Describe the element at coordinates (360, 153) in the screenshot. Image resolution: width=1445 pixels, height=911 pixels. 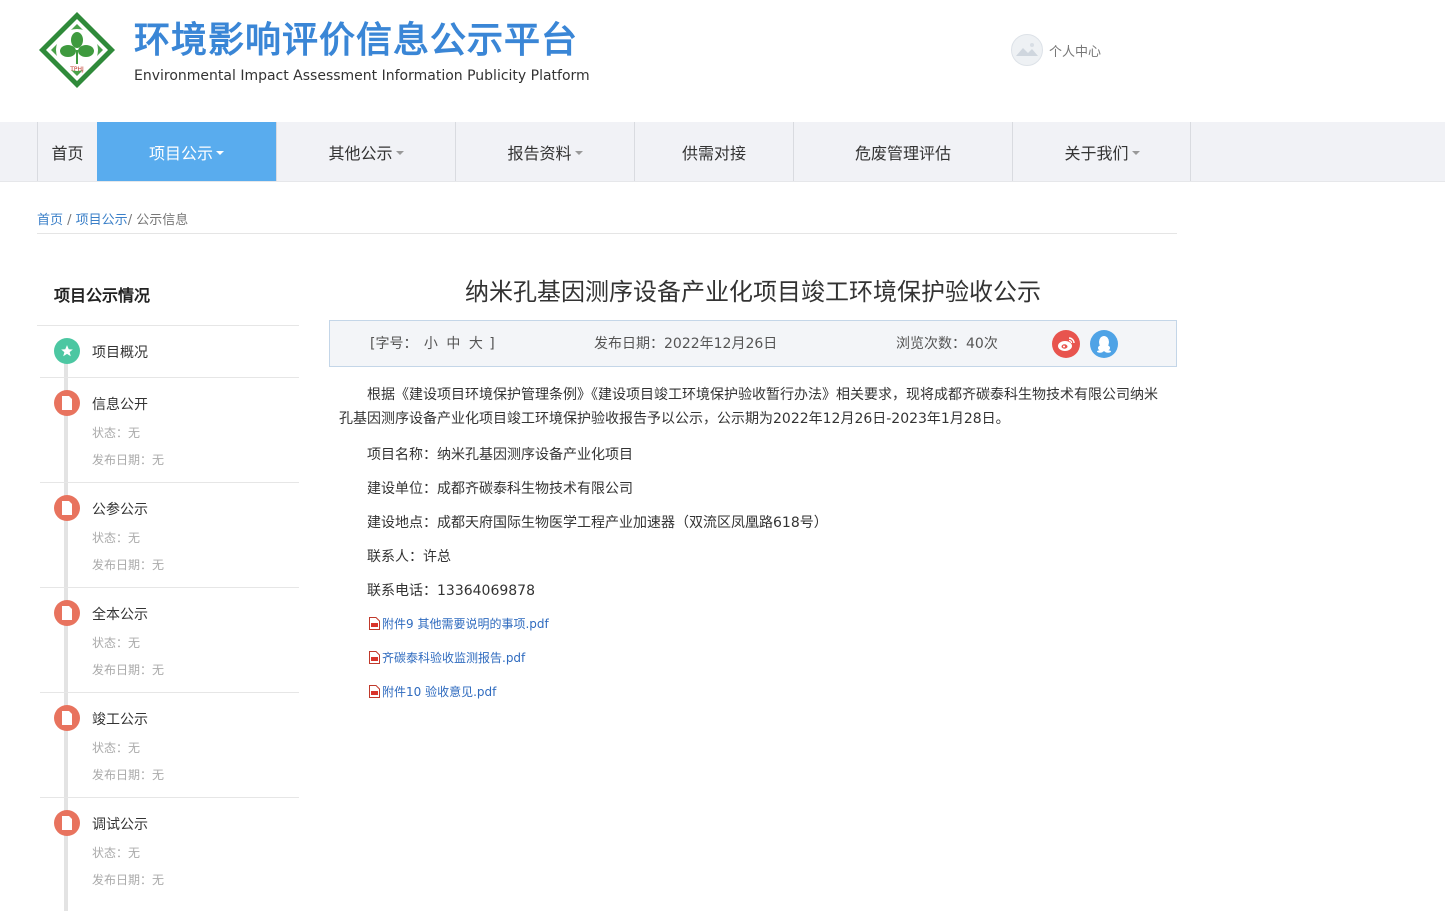
I see `nav-item-label: 其他公示` at that location.